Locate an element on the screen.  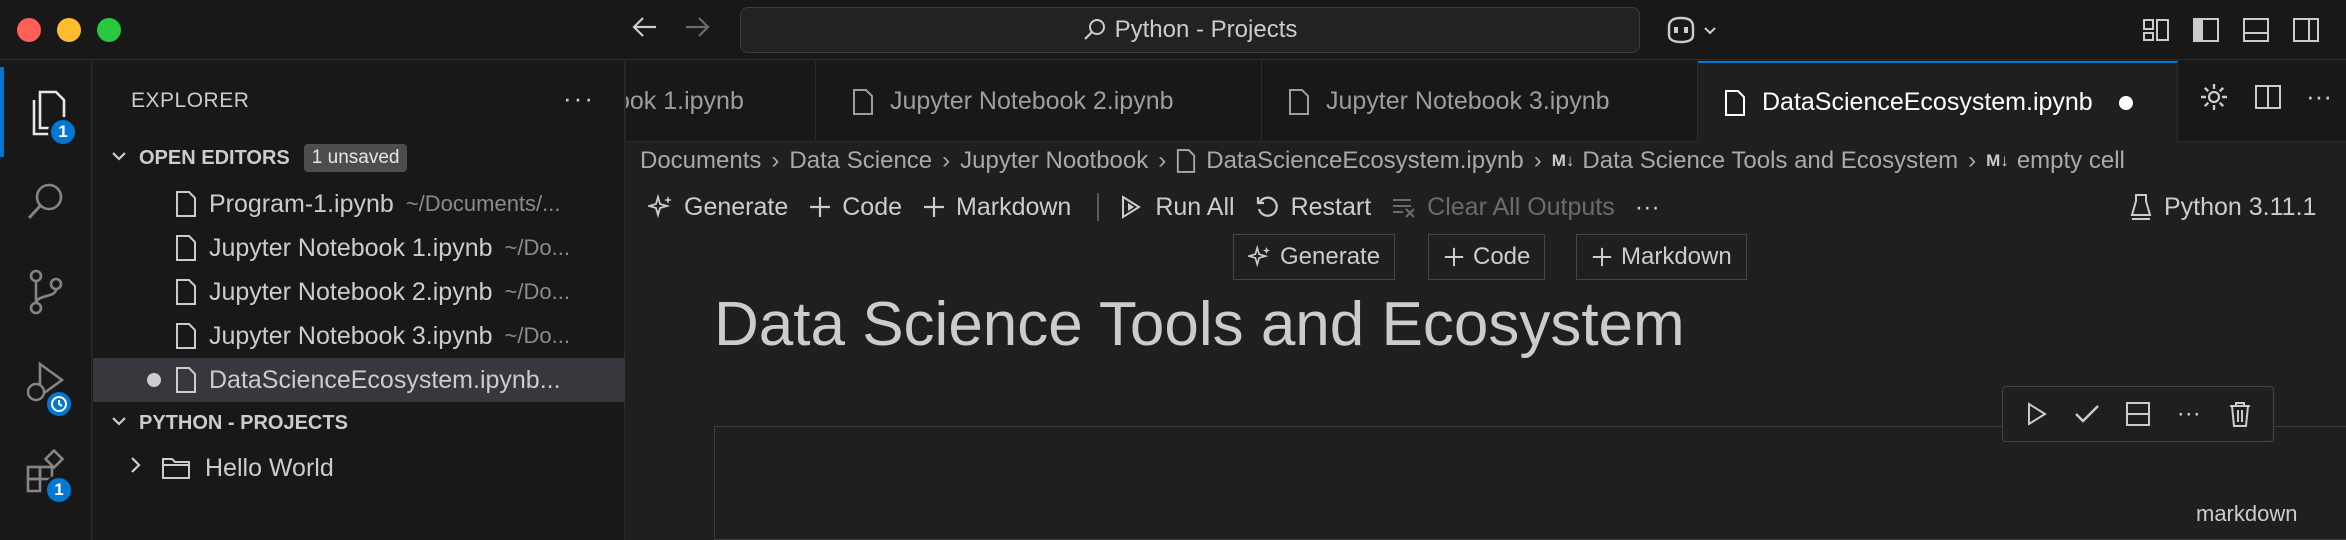
tab-label: ook 1.ipynb is located at coordinates (685, 101).